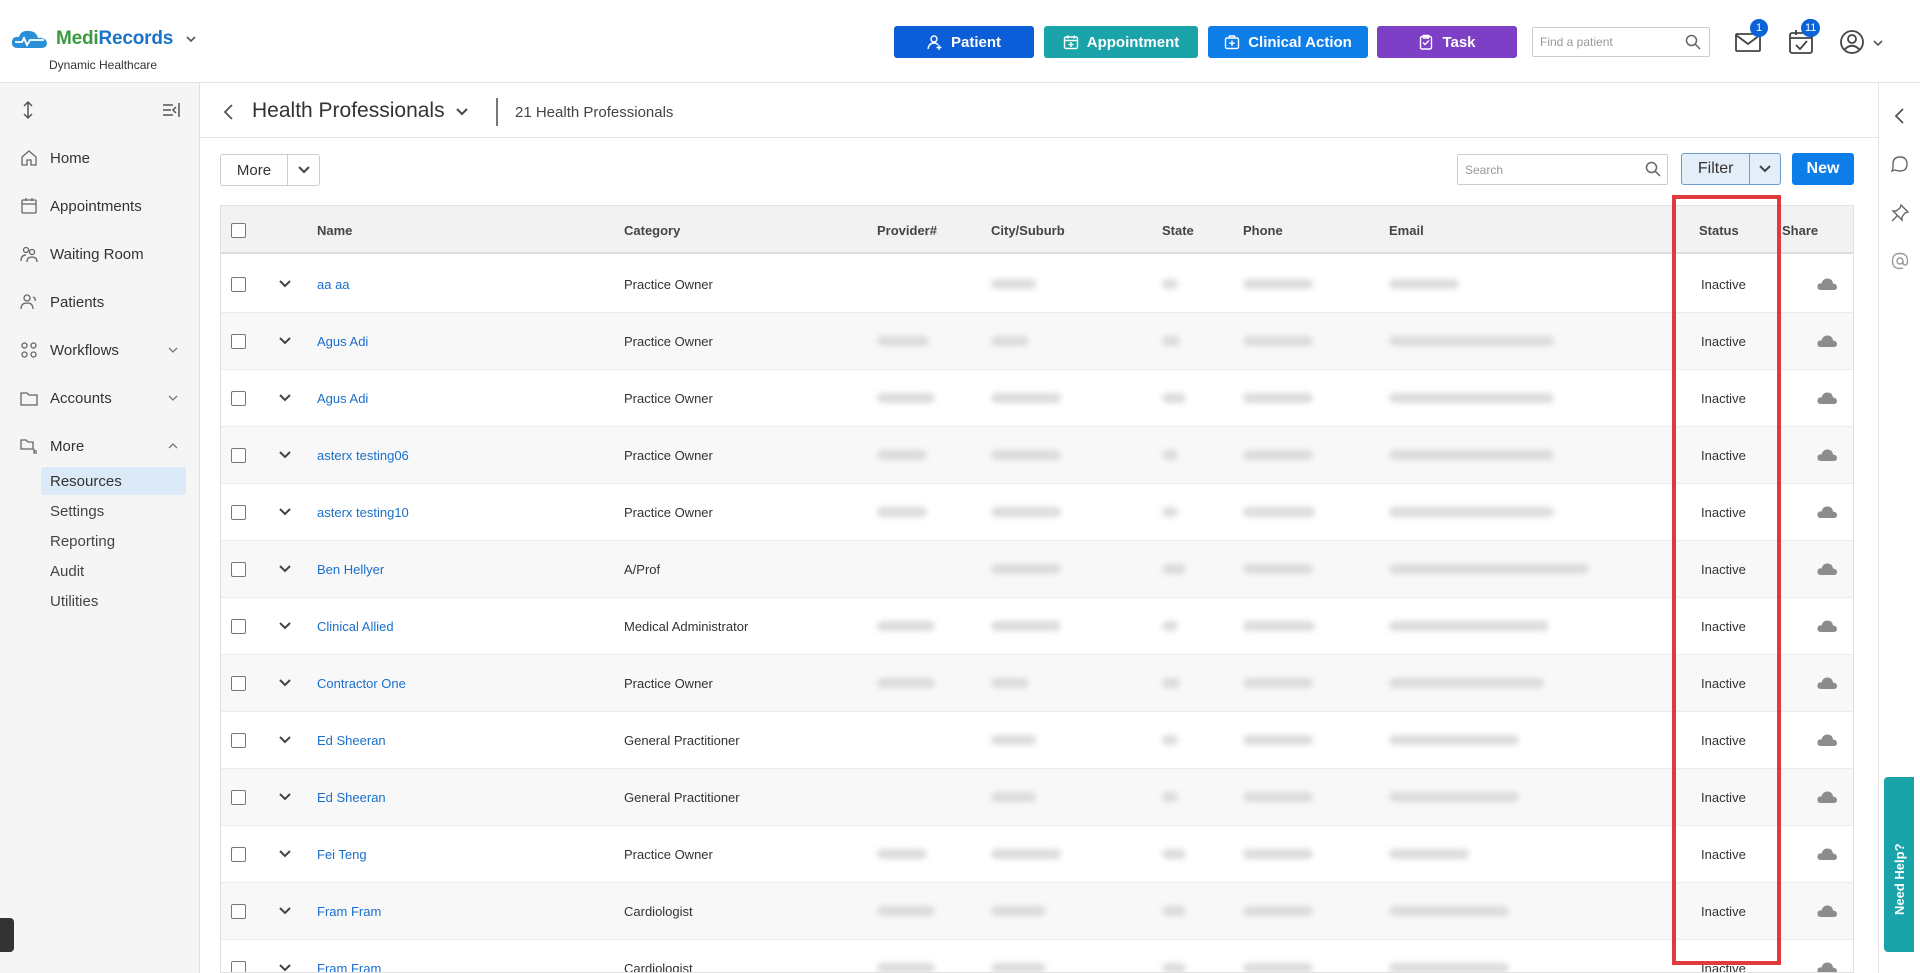  What do you see at coordinates (1037, 854) in the screenshot?
I see `table-row: Fei Teng Practice Owner Inactive` at bounding box center [1037, 854].